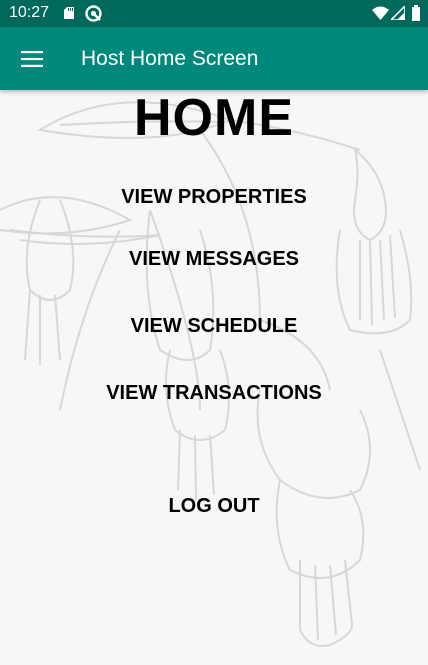 The width and height of the screenshot is (428, 665). What do you see at coordinates (214, 325) in the screenshot?
I see `view-schedule-button: VIEW SCHEDULE` at bounding box center [214, 325].